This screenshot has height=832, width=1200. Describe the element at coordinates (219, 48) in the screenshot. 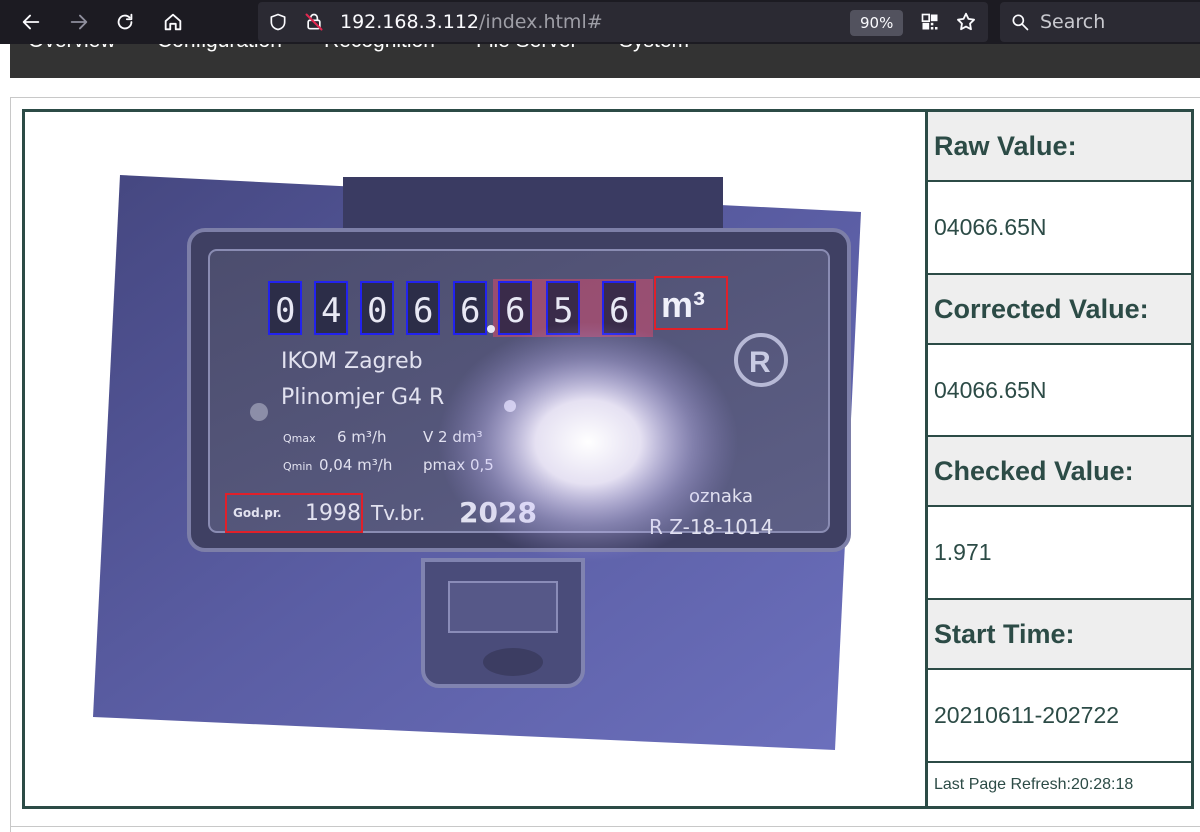

I see `menu-item-configuration: Configuration` at that location.